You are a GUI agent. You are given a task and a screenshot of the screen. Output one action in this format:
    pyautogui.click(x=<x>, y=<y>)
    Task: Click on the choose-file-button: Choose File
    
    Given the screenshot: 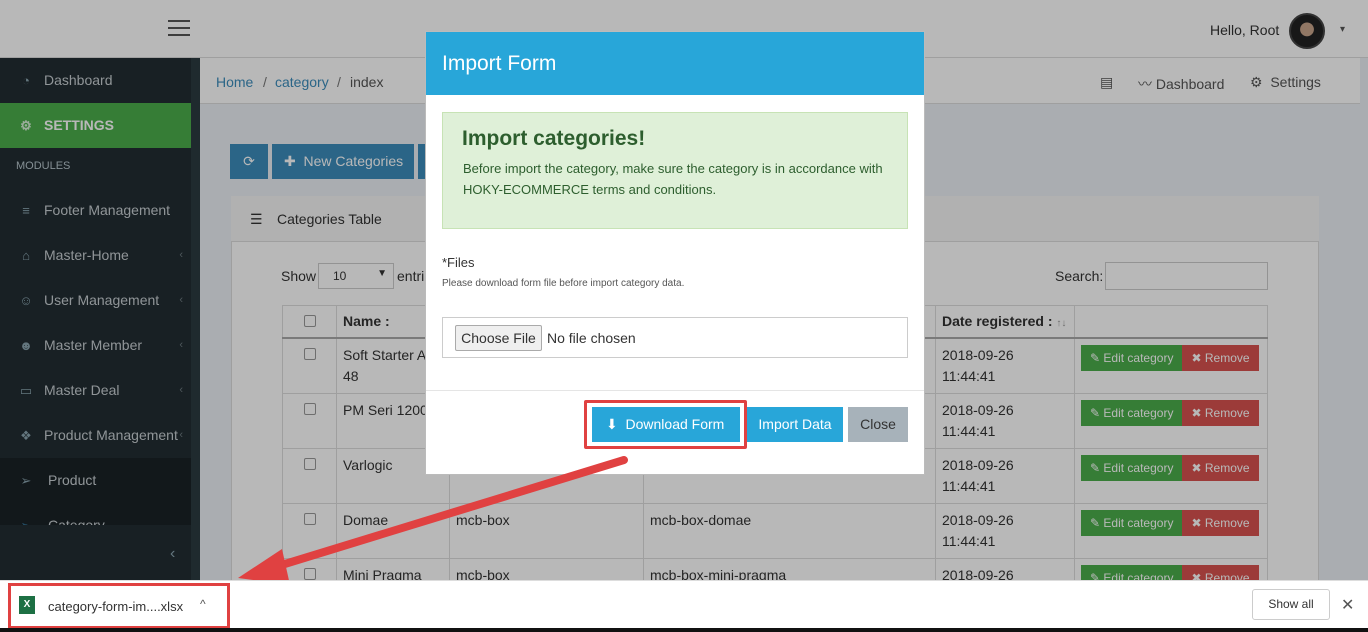 What is the action you would take?
    pyautogui.click(x=498, y=338)
    